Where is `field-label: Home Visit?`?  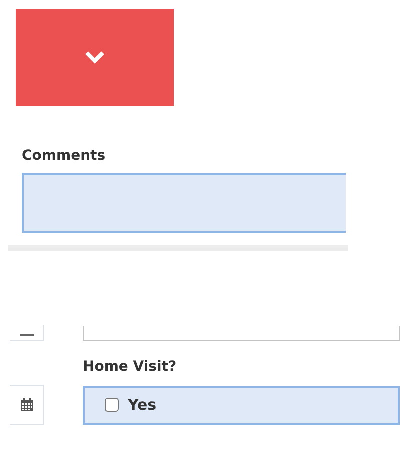 field-label: Home Visit? is located at coordinates (130, 367).